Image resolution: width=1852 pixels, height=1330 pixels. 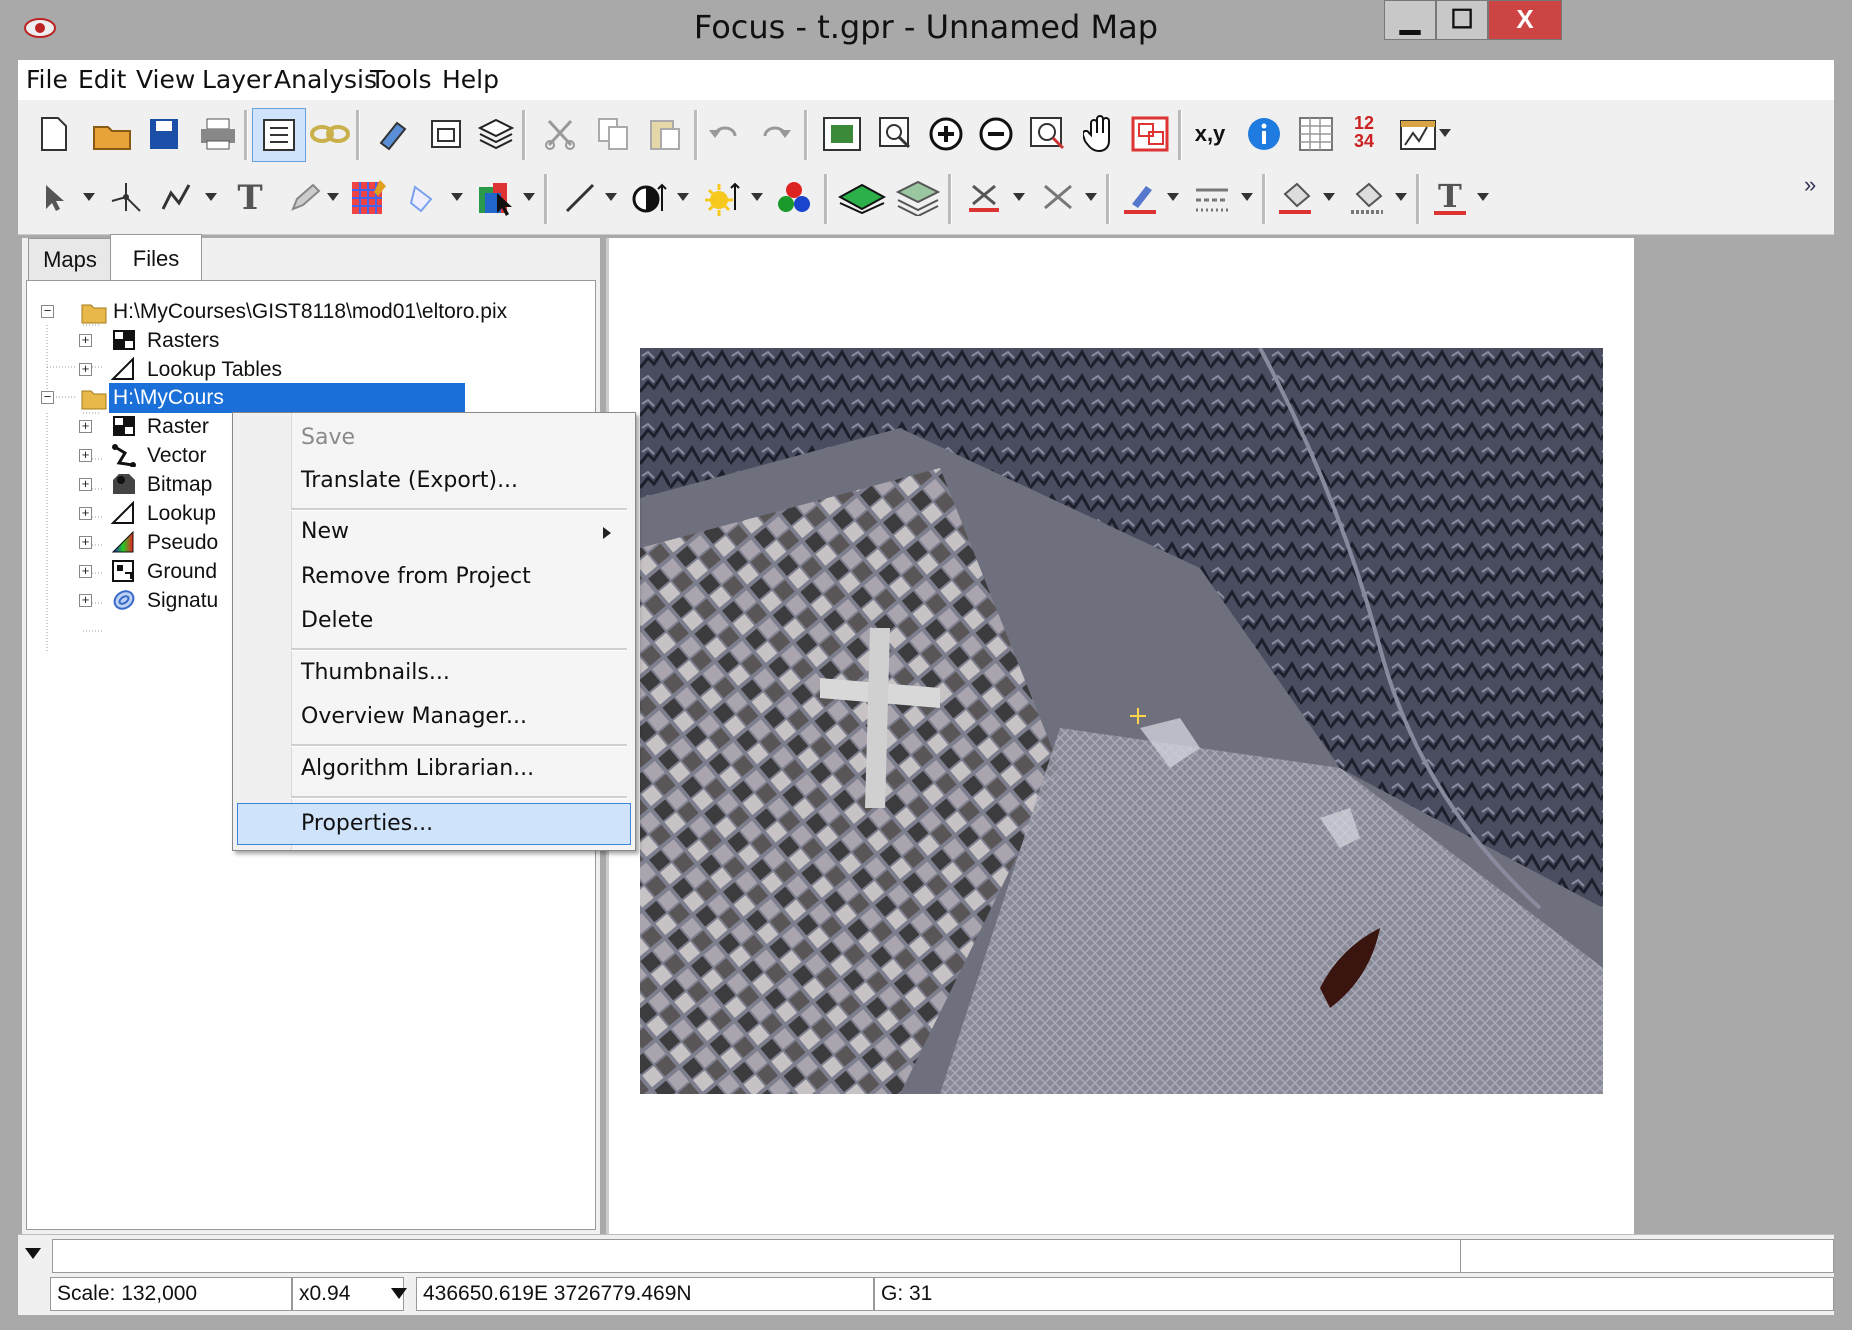 What do you see at coordinates (401, 80) in the screenshot?
I see `menu-tools: Tools` at bounding box center [401, 80].